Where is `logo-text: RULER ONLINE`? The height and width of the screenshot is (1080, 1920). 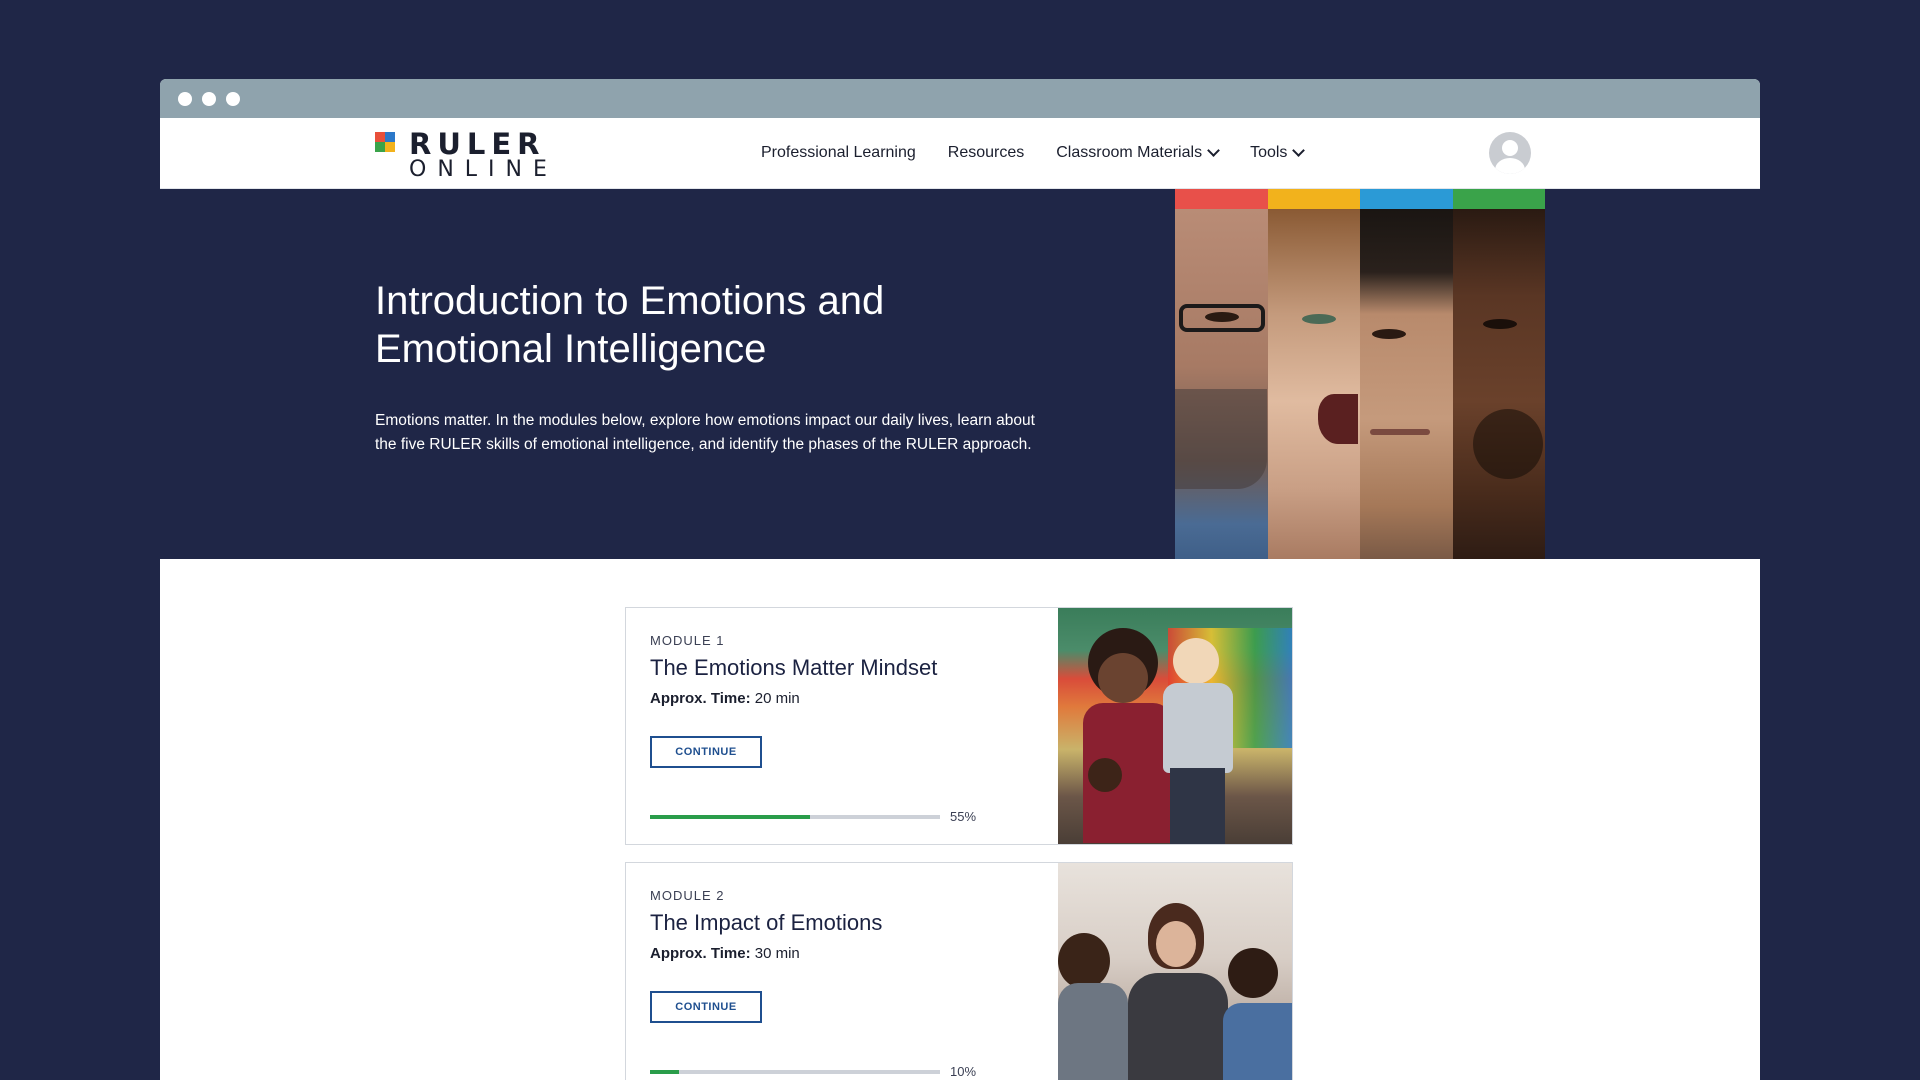 logo-text: RULER ONLINE is located at coordinates (483, 155).